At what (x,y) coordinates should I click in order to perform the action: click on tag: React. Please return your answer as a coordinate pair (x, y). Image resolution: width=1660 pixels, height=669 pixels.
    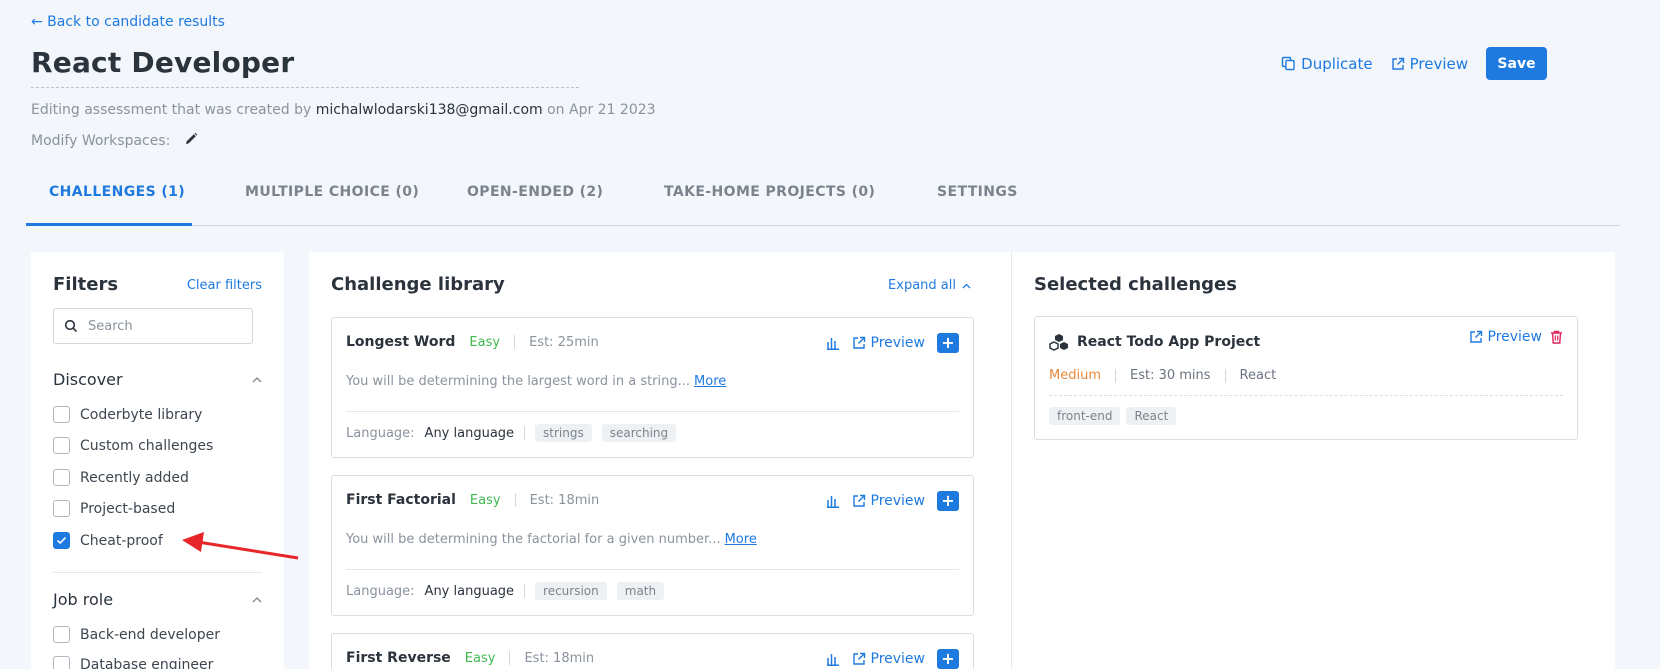
    Looking at the image, I should click on (1151, 416).